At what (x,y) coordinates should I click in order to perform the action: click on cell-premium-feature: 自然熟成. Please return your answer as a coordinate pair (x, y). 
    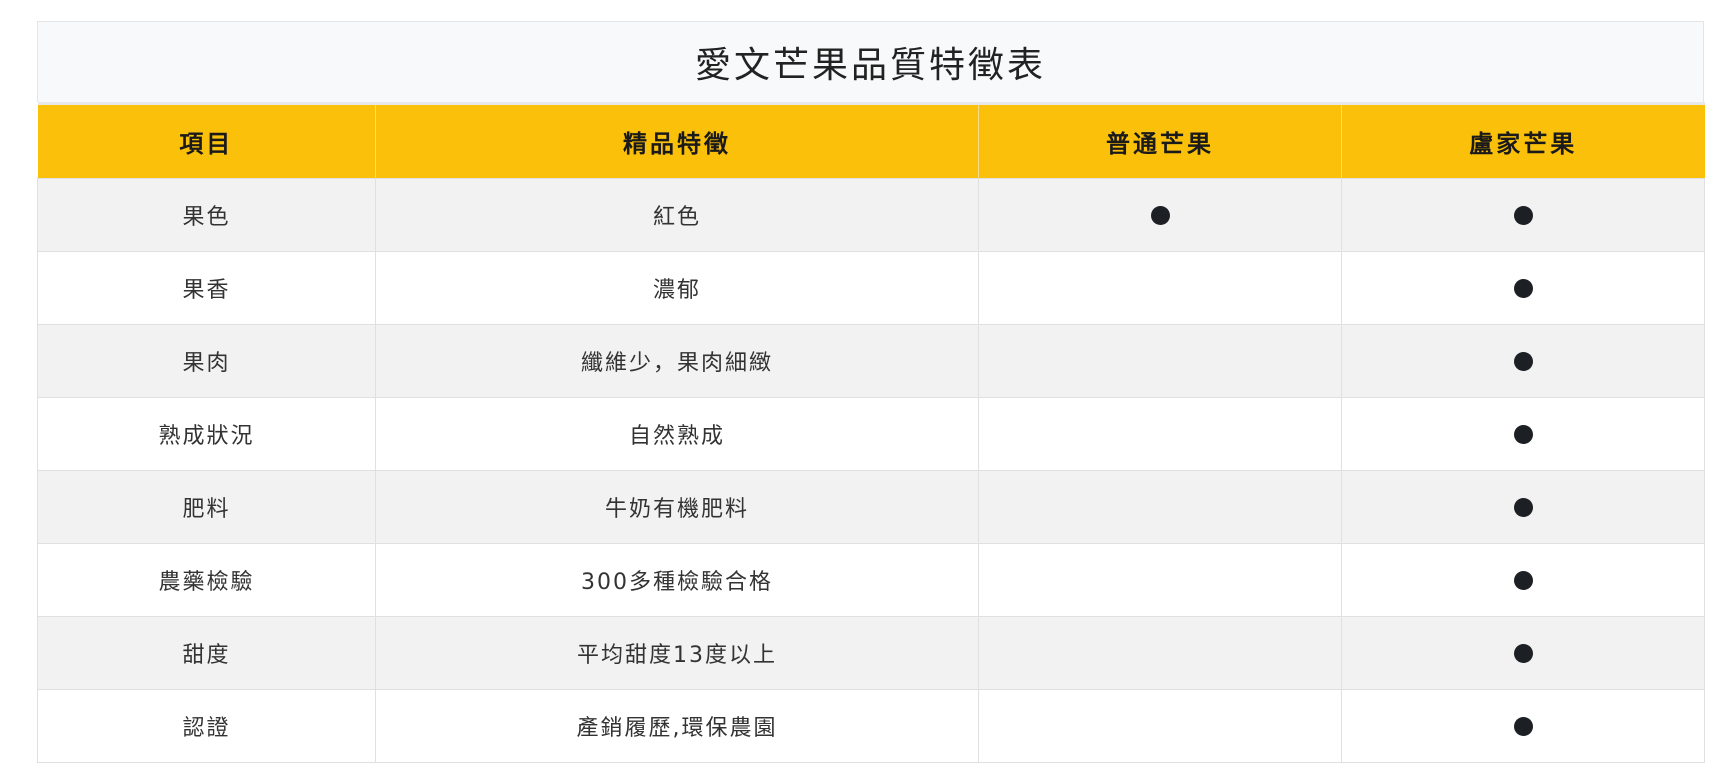
    Looking at the image, I should click on (677, 434).